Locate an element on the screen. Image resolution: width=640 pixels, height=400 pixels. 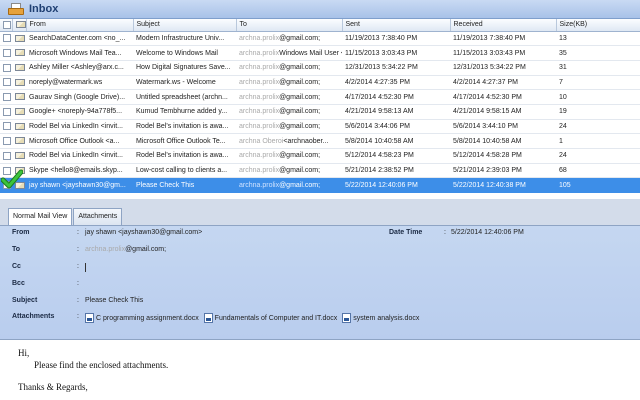
column-header-from: From is located at coordinates (80, 25).